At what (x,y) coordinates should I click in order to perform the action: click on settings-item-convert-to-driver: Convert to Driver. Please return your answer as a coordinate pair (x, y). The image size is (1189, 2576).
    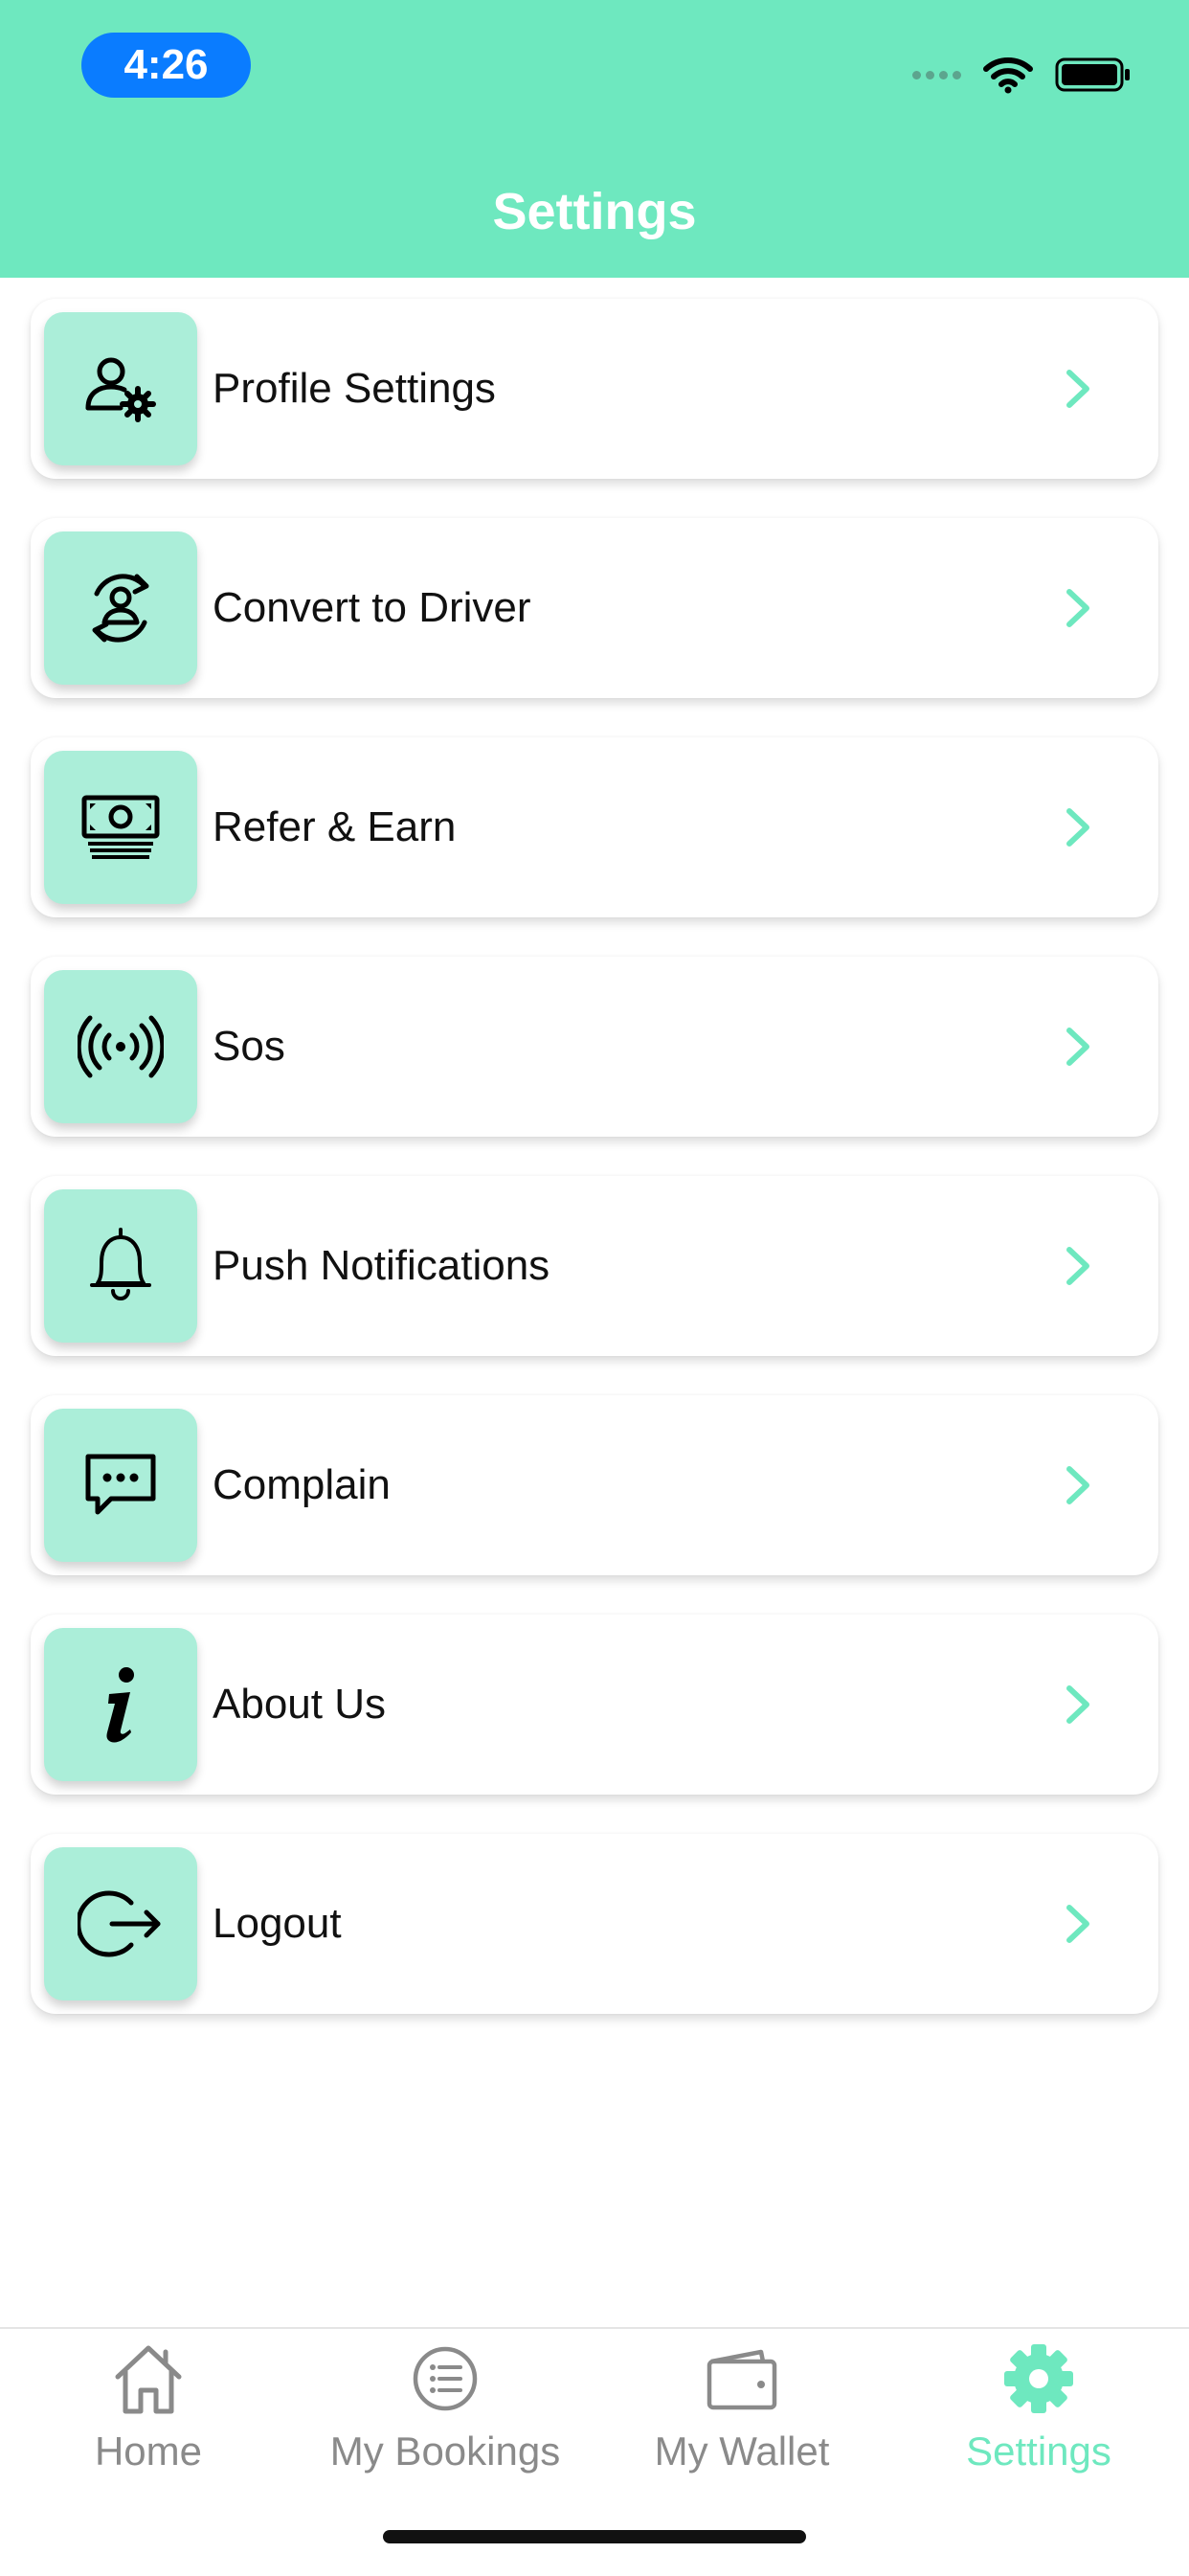
    Looking at the image, I should click on (594, 608).